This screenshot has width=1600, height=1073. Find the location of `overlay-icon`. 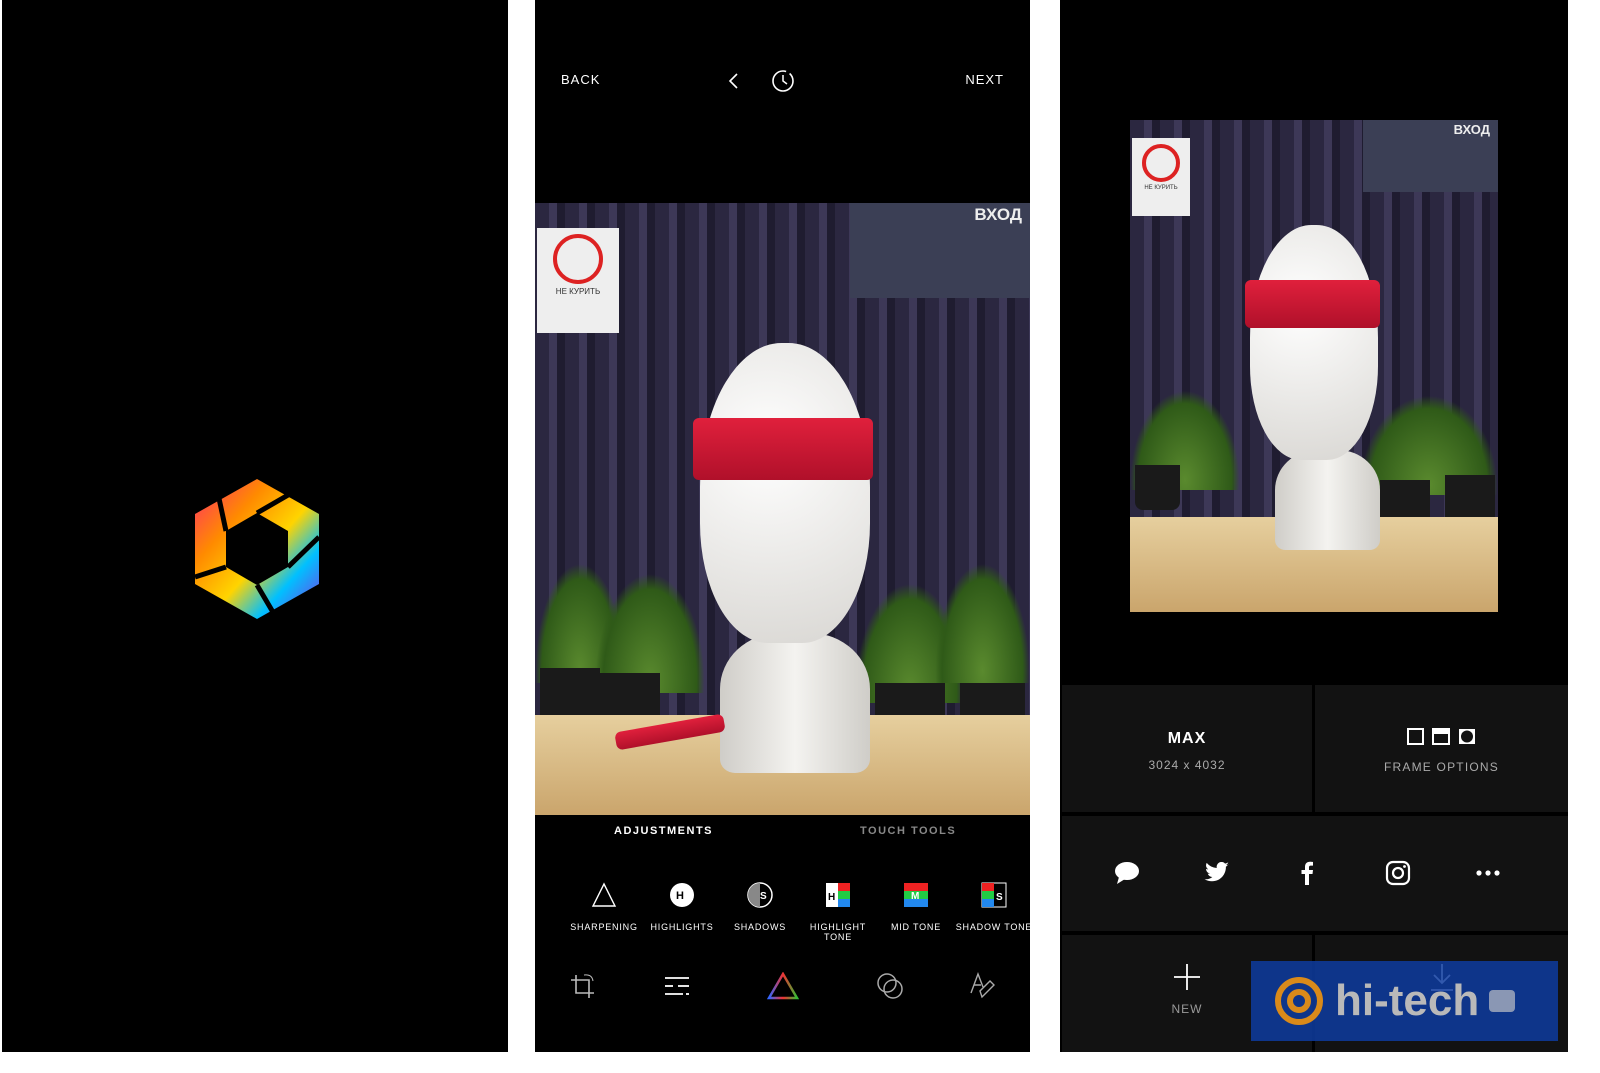

overlay-icon is located at coordinates (890, 986).